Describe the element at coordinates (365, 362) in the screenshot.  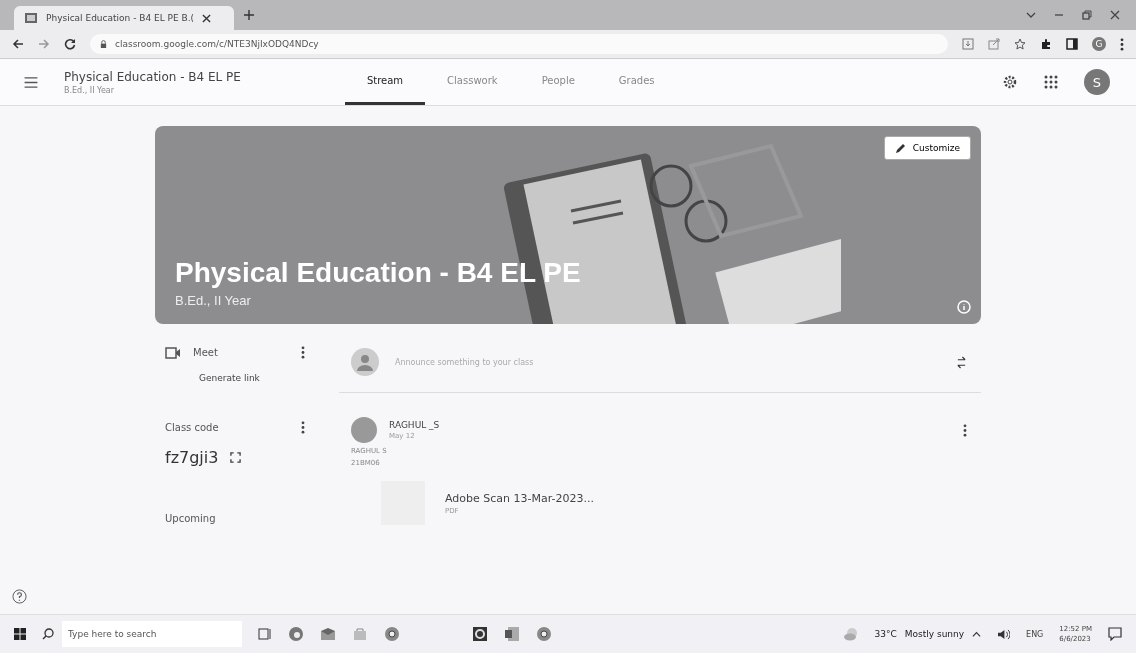
I see `avatar-icon` at that location.